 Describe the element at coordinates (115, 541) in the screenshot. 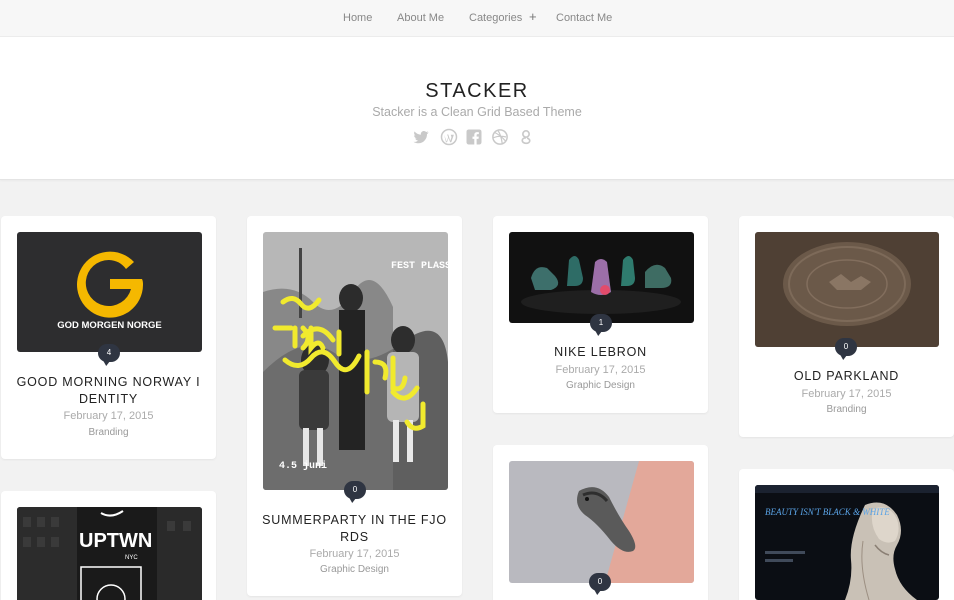

I see `poster-text: UPTWN` at that location.